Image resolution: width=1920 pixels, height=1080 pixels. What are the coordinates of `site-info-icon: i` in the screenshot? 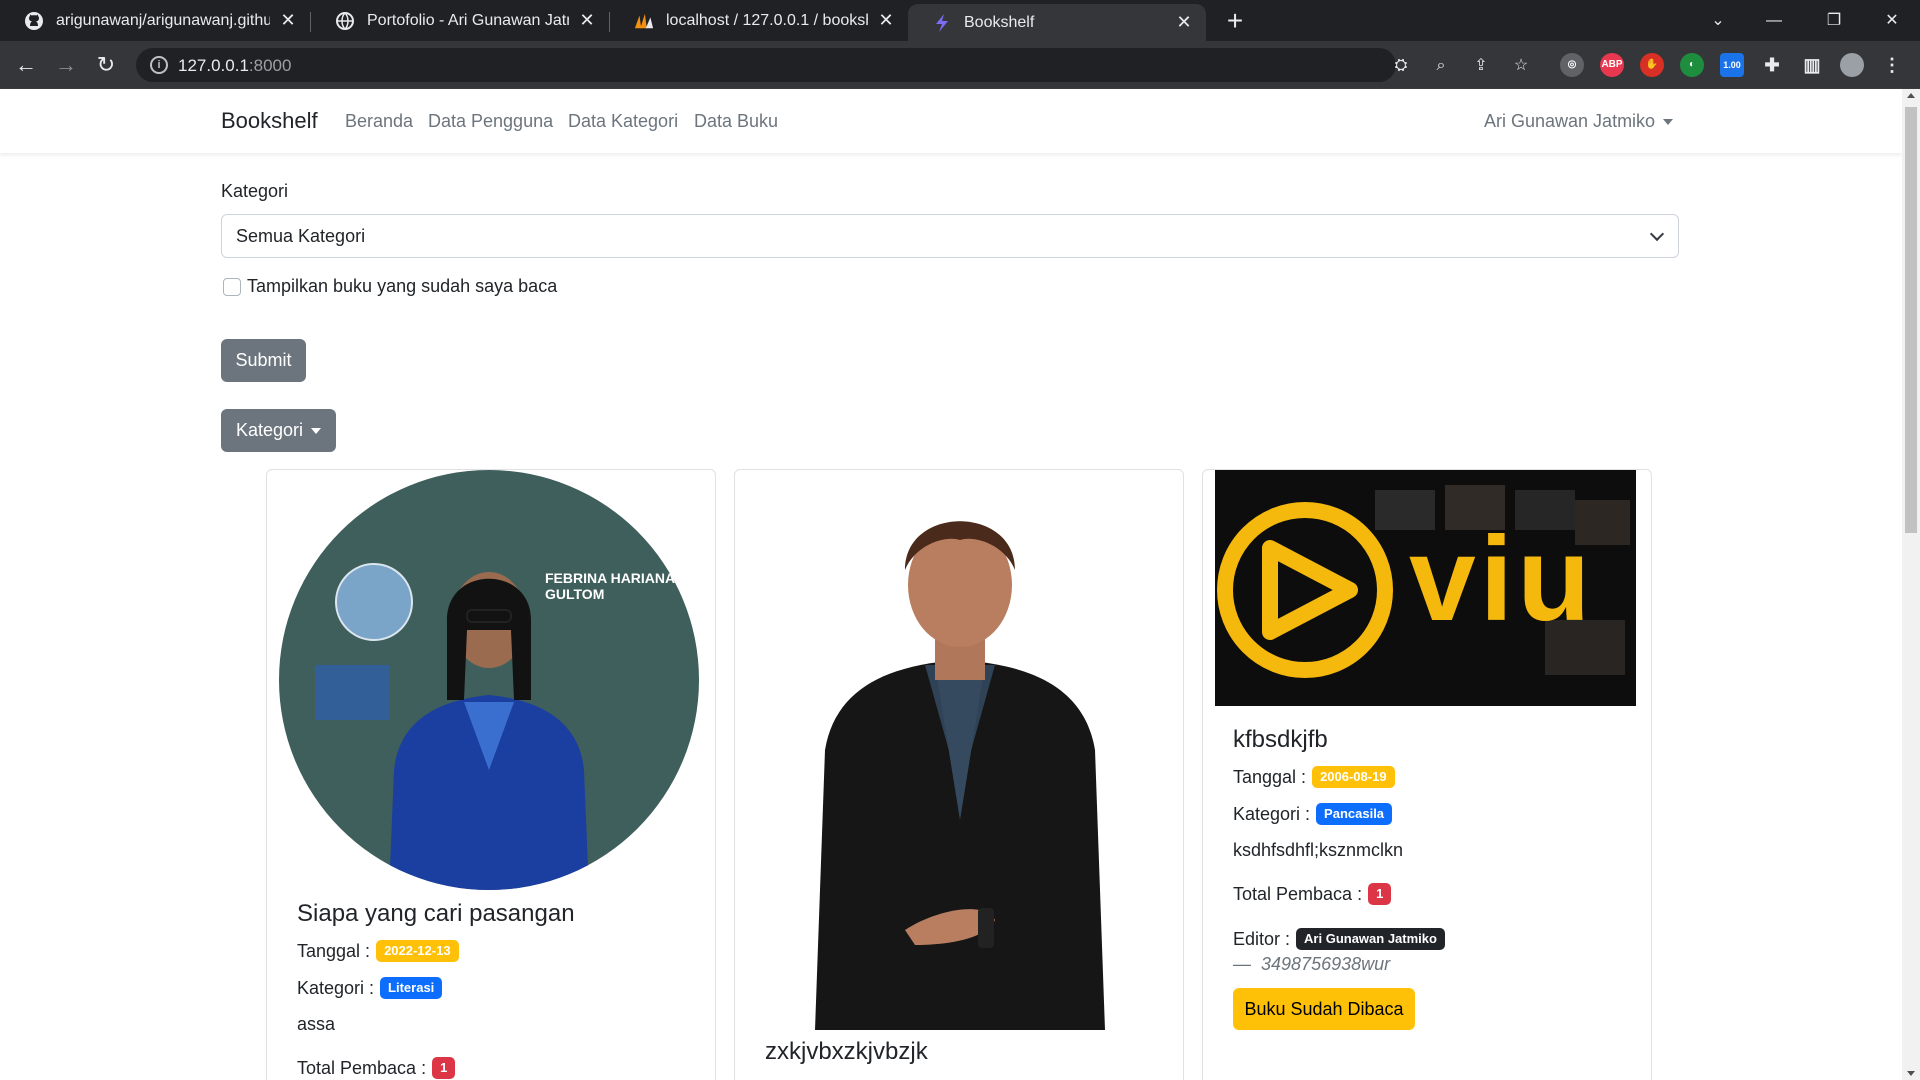 It's located at (159, 65).